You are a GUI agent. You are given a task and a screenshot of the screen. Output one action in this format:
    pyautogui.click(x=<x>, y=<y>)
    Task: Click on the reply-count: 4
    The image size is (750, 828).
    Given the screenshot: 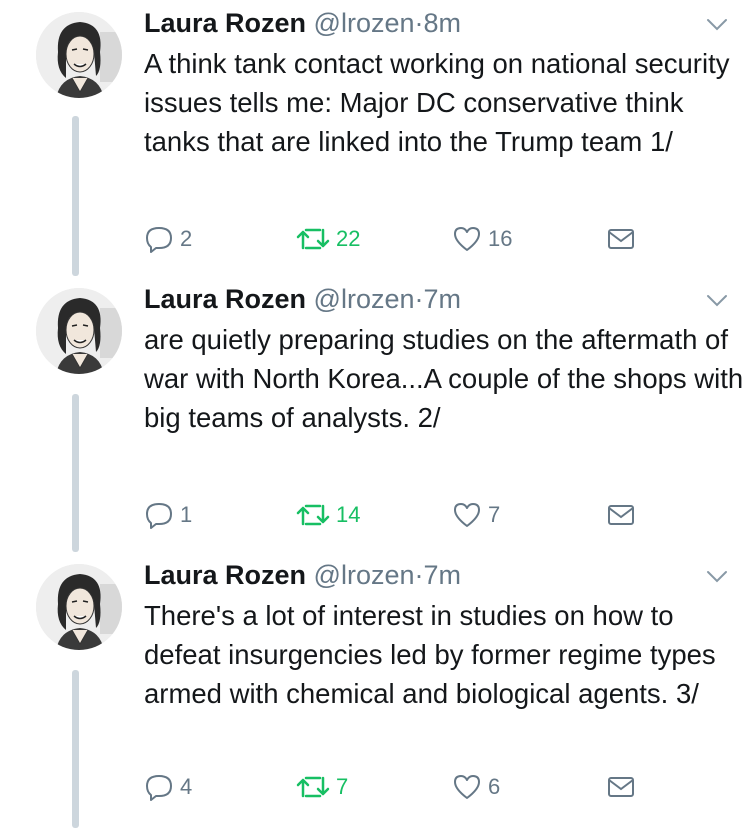 What is the action you would take?
    pyautogui.click(x=186, y=786)
    